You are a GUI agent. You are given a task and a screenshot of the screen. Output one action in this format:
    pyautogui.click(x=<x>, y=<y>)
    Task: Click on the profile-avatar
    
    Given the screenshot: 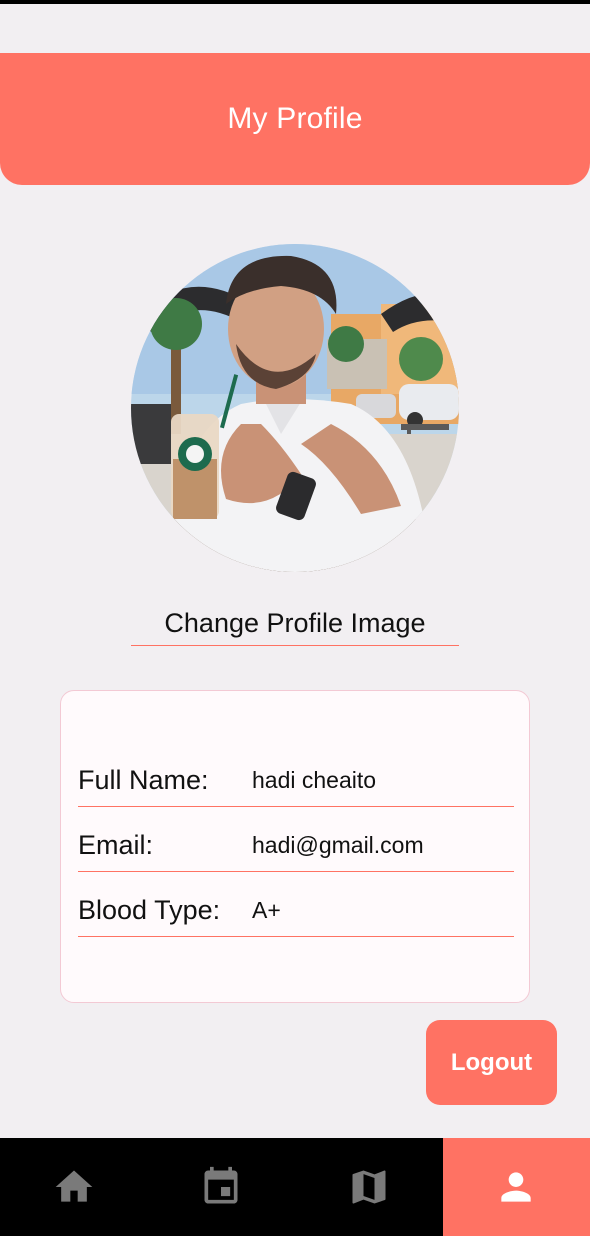 What is the action you would take?
    pyautogui.click(x=295, y=408)
    